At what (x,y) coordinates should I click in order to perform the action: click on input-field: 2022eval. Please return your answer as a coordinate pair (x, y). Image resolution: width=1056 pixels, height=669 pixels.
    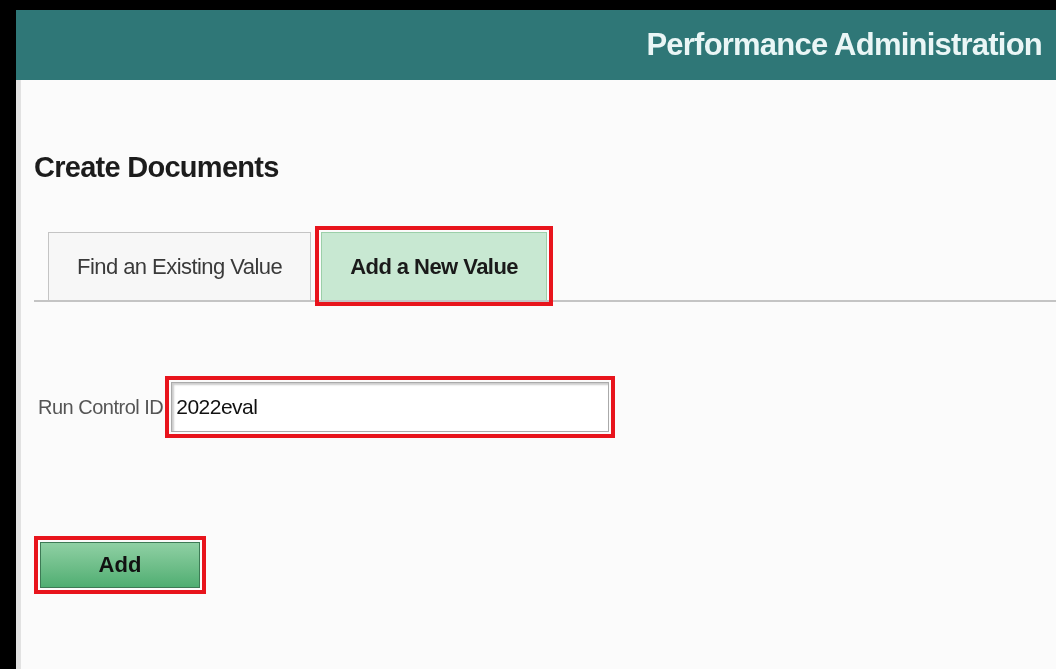
    Looking at the image, I should click on (390, 406).